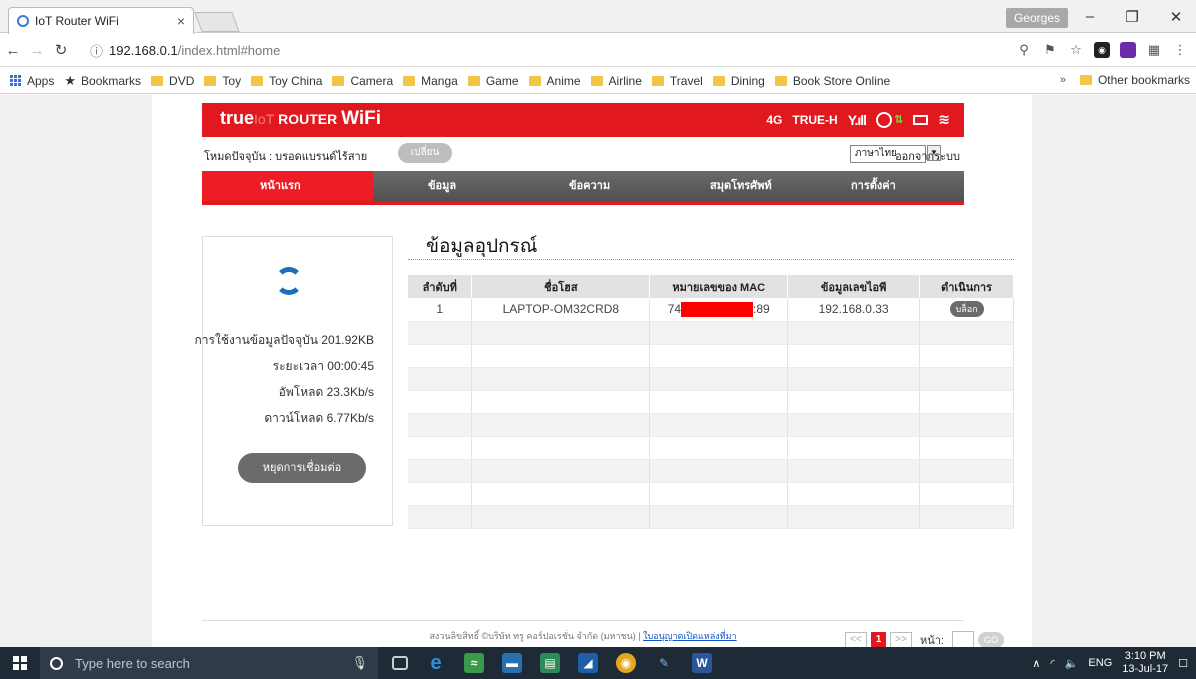 This screenshot has height=679, width=1196. I want to click on back-icon: ←, so click(13, 50).